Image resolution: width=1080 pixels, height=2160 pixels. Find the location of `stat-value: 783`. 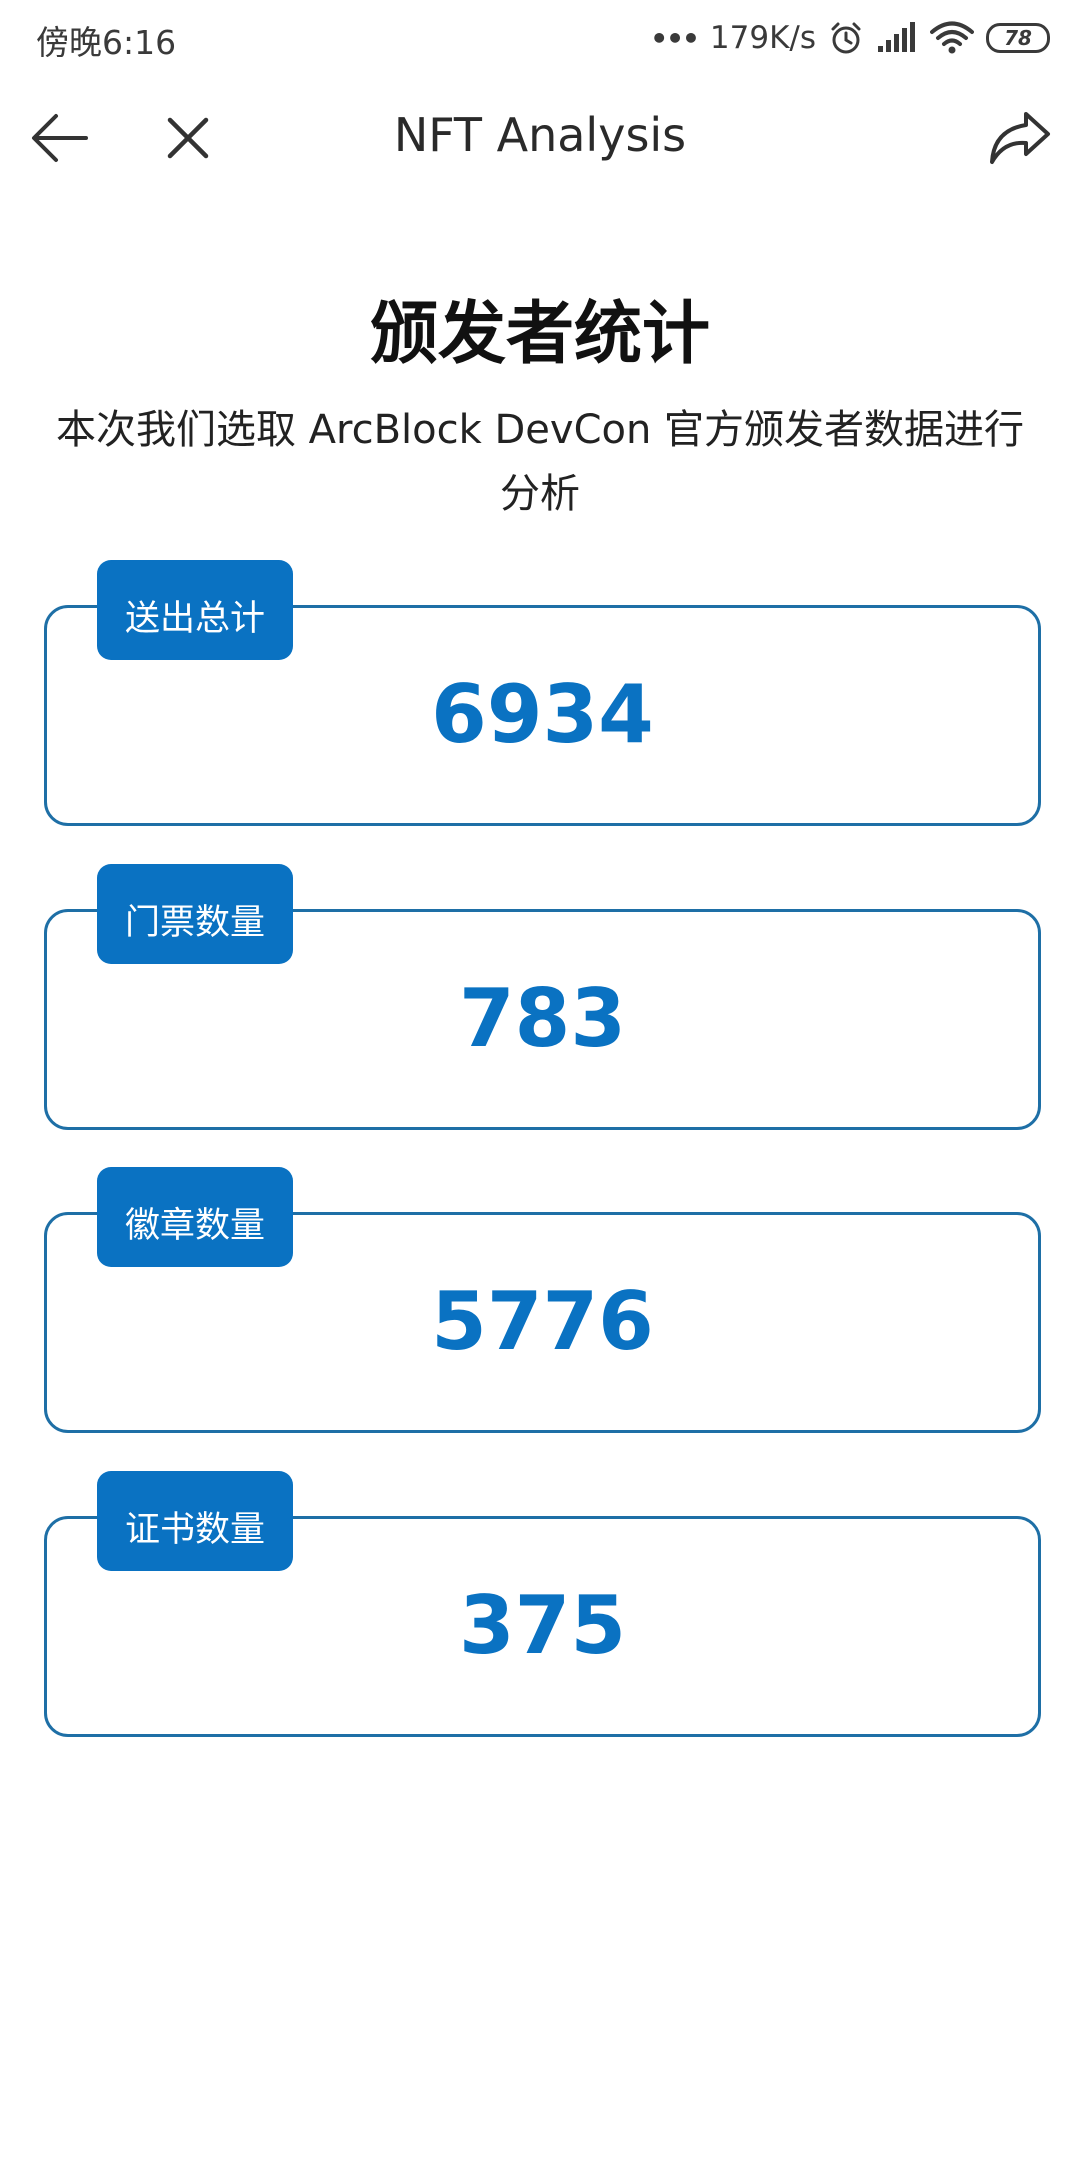

stat-value: 783 is located at coordinates (542, 1018).